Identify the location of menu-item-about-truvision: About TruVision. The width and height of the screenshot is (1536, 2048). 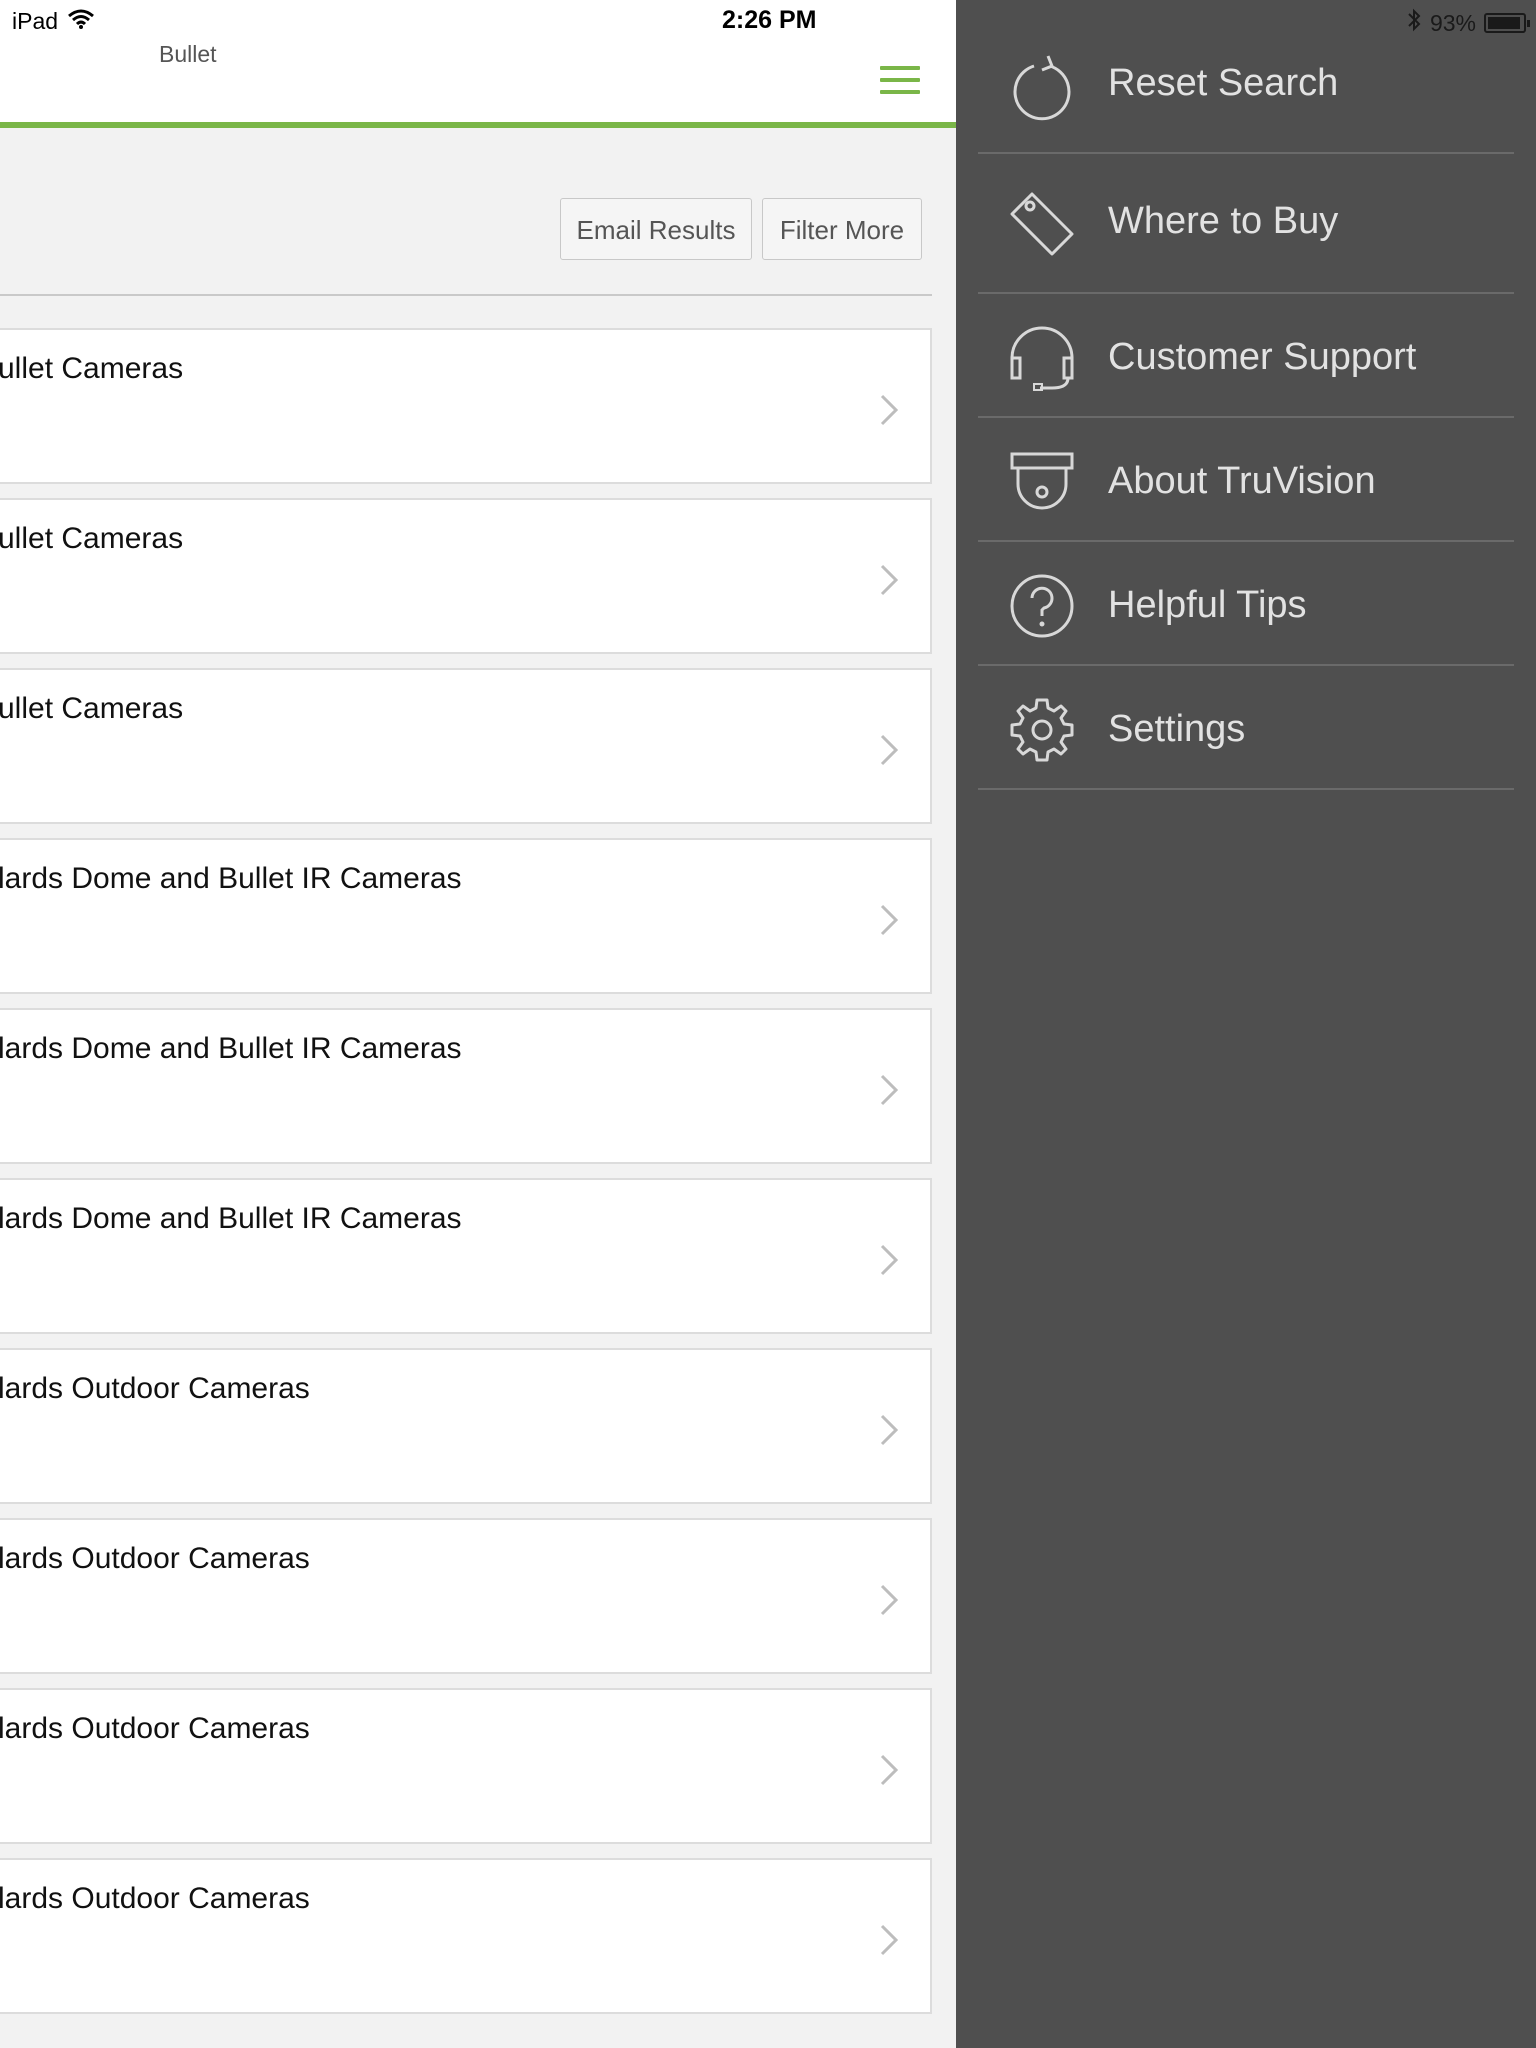
(1246, 480).